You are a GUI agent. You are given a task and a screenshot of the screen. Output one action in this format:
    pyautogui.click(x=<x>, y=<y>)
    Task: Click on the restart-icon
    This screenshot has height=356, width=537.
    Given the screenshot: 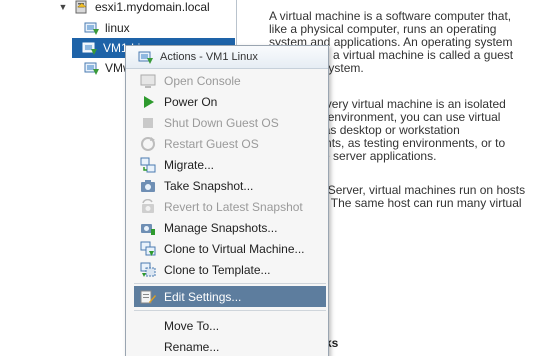 What is the action you would take?
    pyautogui.click(x=148, y=144)
    